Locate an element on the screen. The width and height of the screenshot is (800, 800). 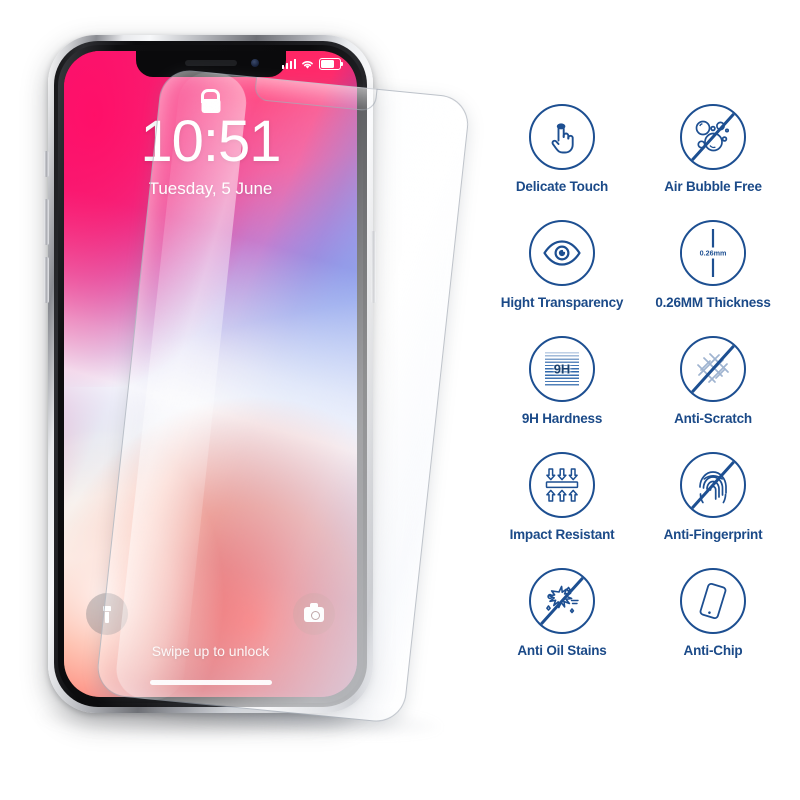
flashlight-button is located at coordinates (107, 614).